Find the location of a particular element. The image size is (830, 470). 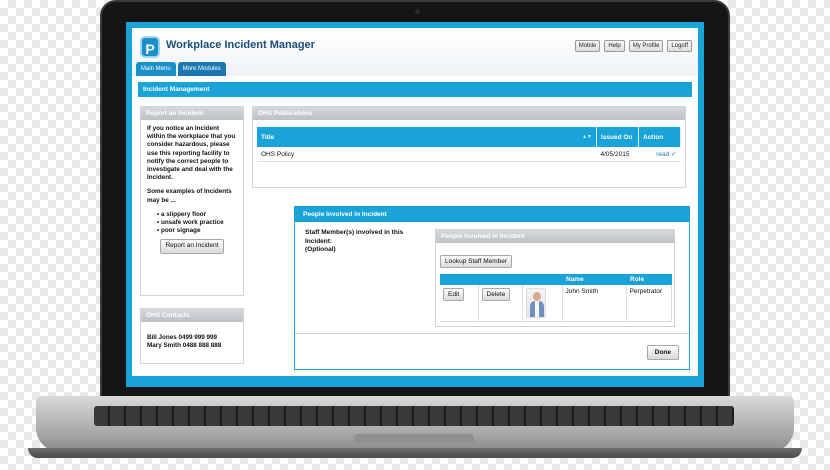

laptop-base is located at coordinates (415, 424).